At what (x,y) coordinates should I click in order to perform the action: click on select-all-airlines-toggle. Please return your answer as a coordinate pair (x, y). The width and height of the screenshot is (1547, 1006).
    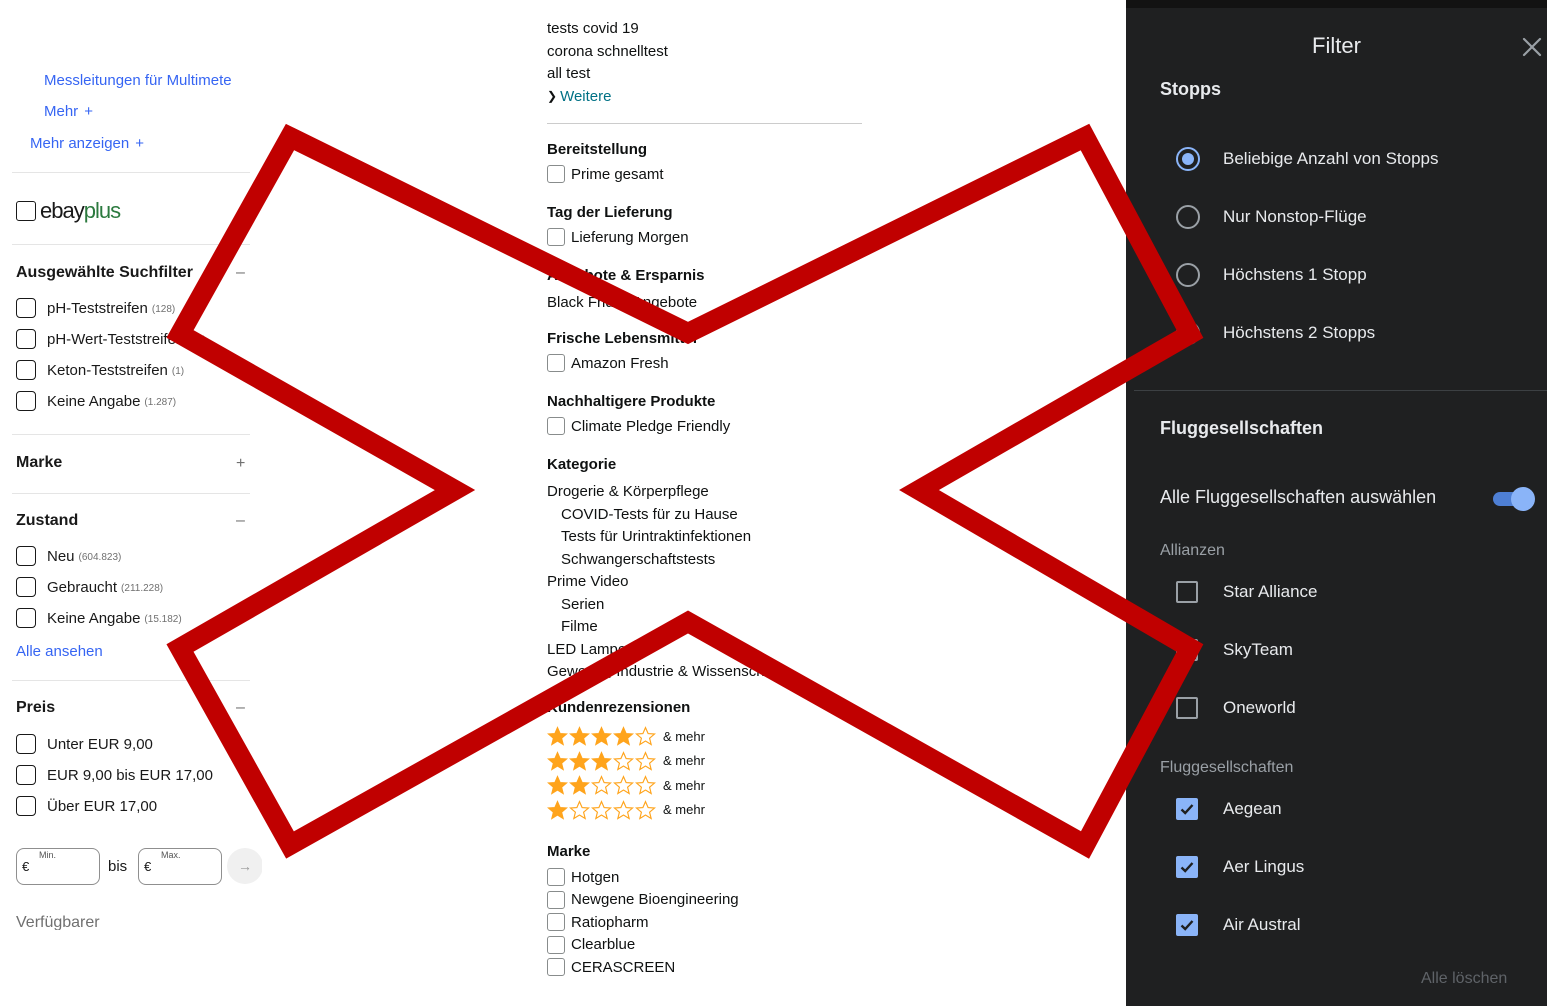
    Looking at the image, I should click on (1514, 499).